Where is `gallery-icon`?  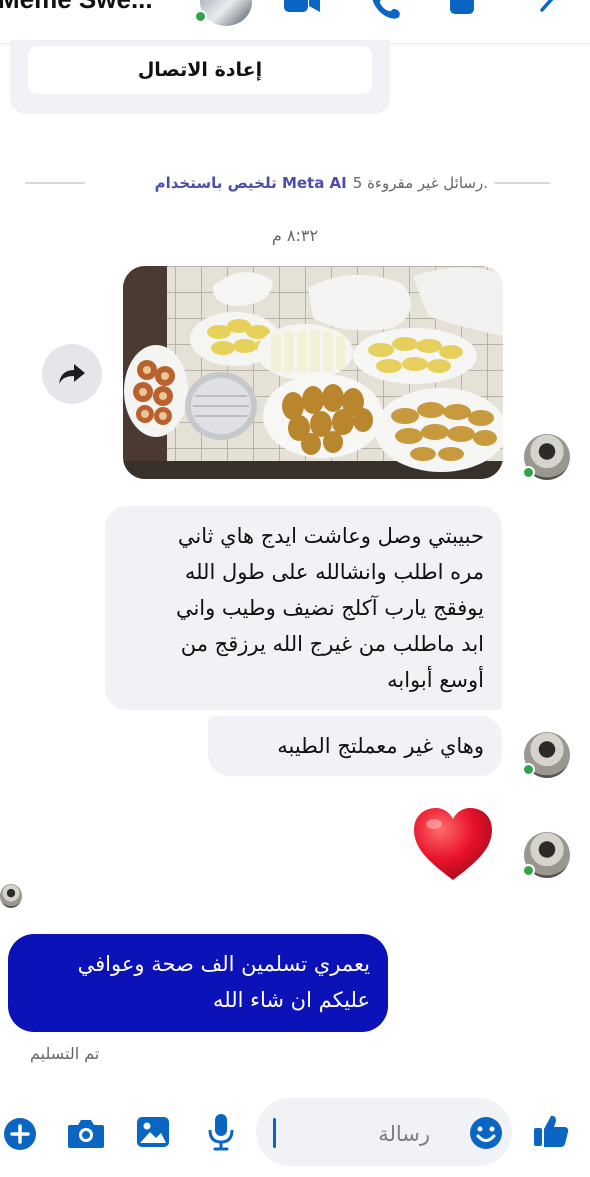 gallery-icon is located at coordinates (153, 1132).